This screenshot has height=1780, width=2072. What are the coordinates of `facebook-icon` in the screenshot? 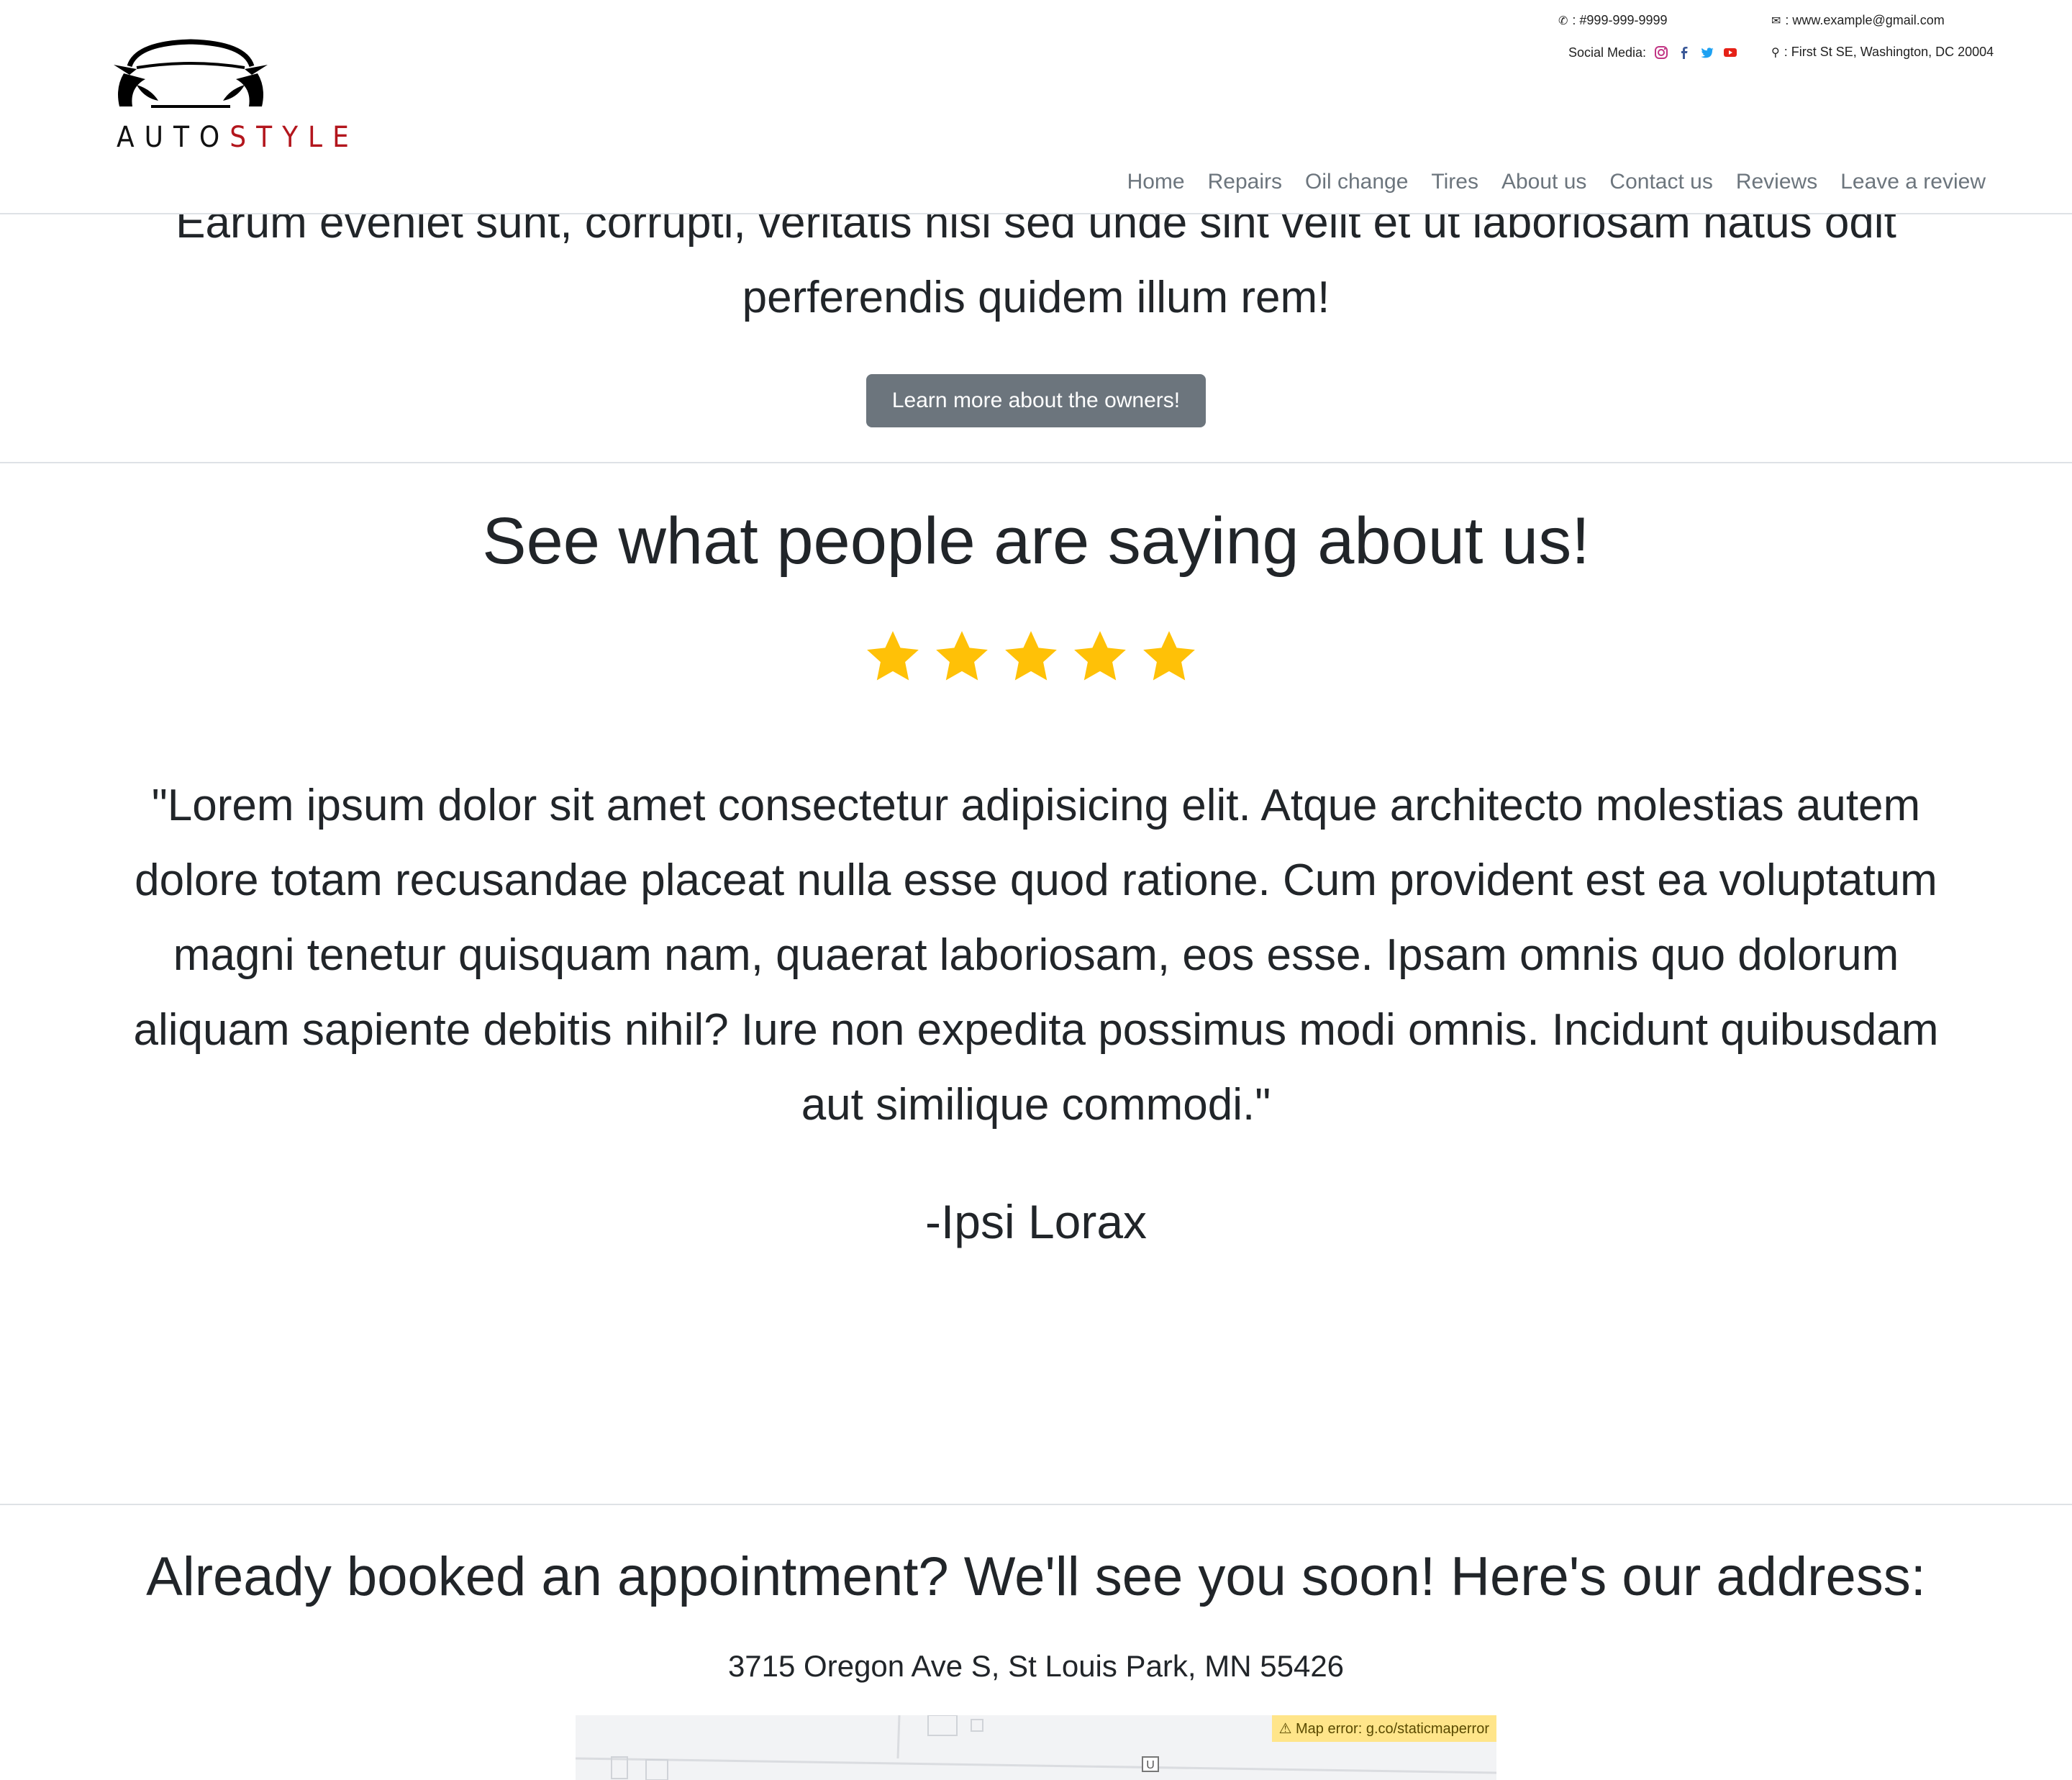 It's located at (1684, 53).